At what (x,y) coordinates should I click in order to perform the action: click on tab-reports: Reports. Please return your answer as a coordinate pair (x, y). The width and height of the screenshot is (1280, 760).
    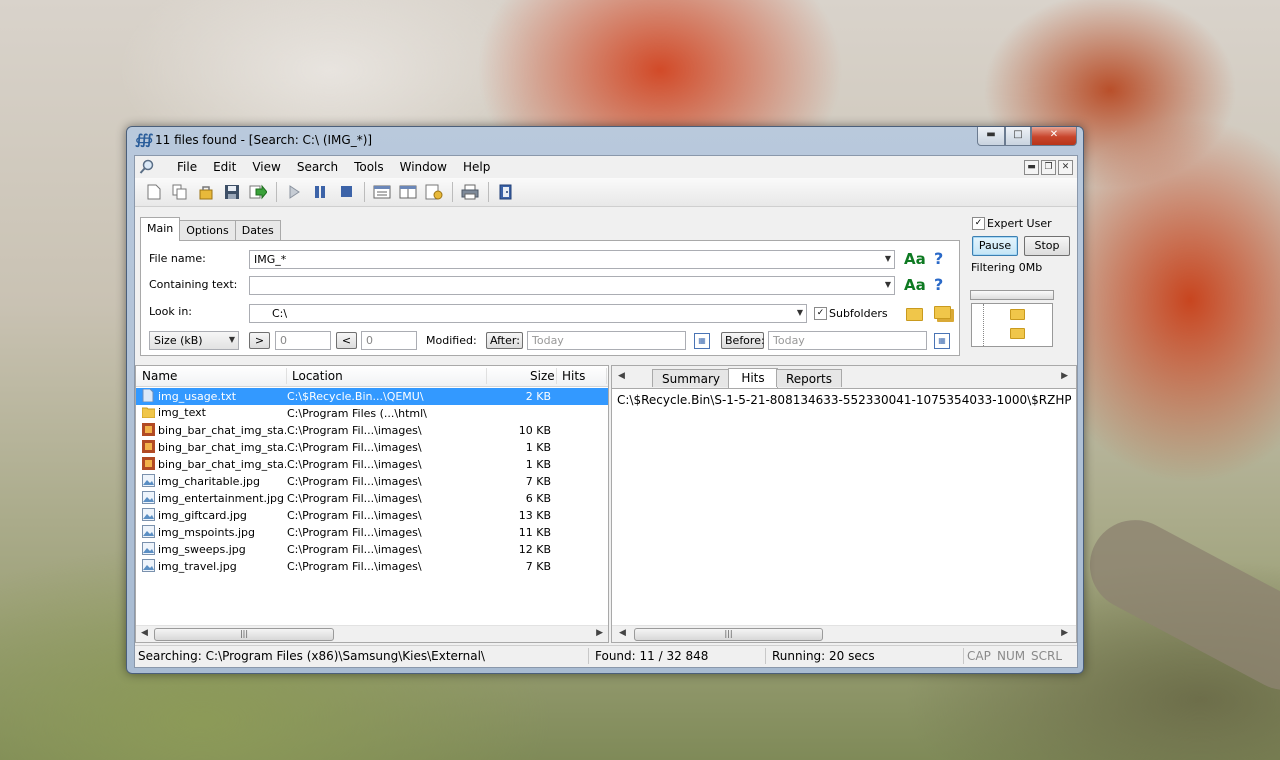
    Looking at the image, I should click on (809, 378).